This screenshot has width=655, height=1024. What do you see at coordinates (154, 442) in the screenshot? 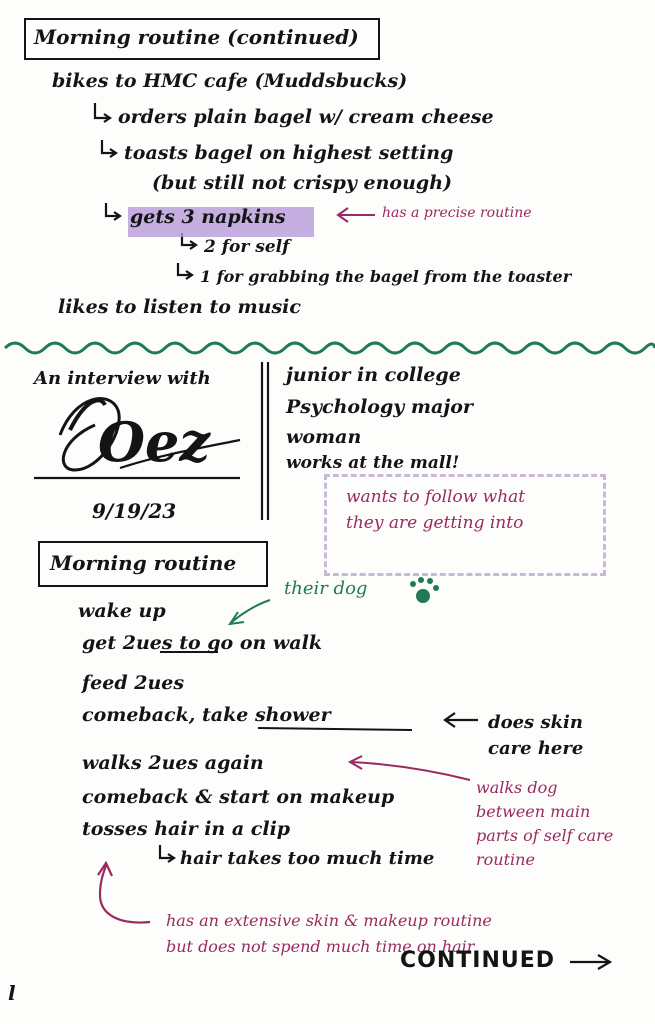
I see `interviewee-name: Oez` at bounding box center [154, 442].